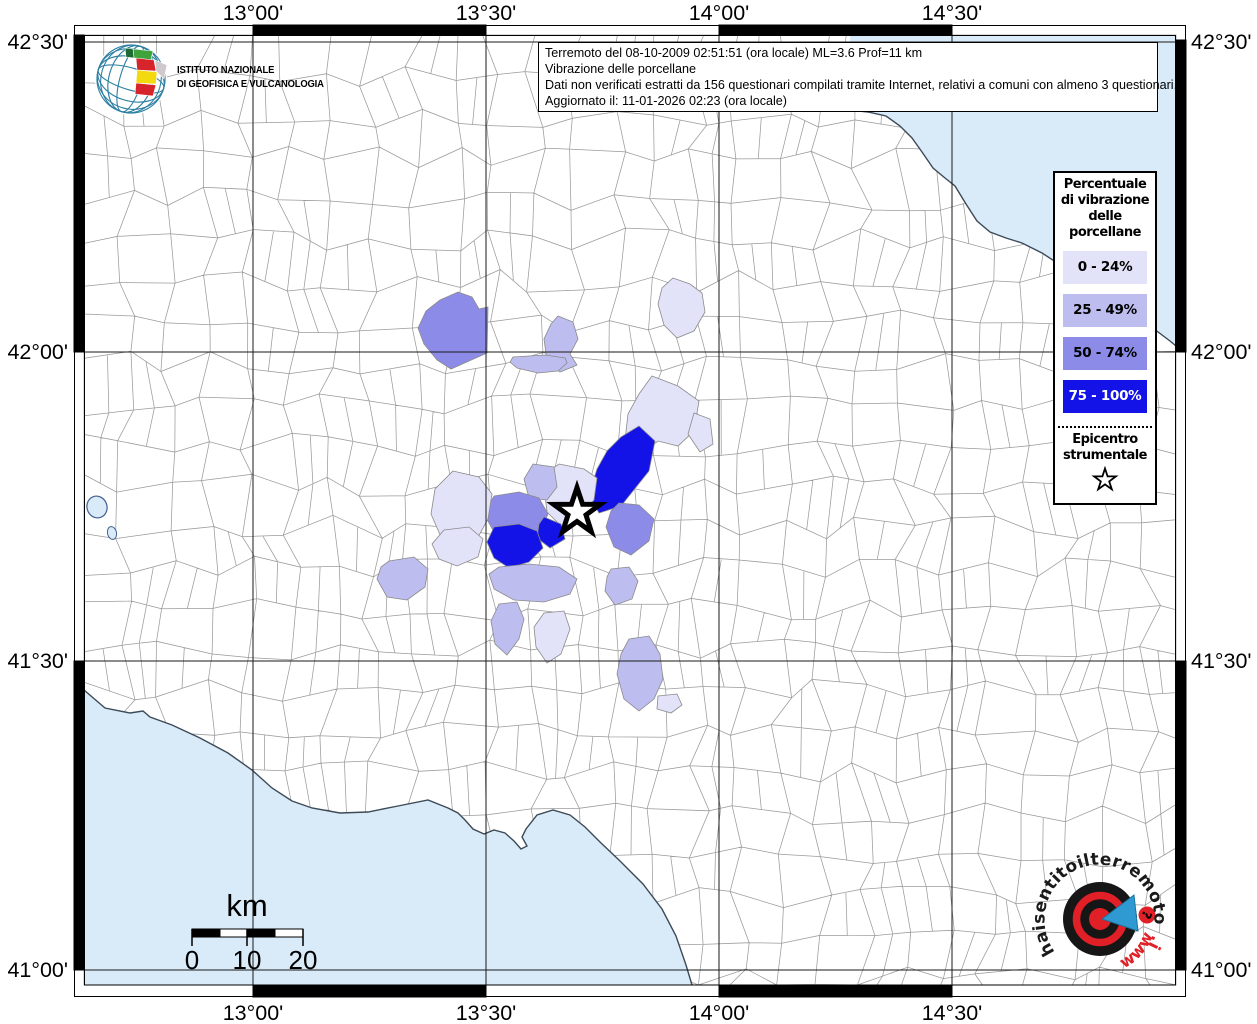 The height and width of the screenshot is (1024, 1257). What do you see at coordinates (1105, 267) in the screenshot?
I see `legend-class-swatch: 0 - 24%` at bounding box center [1105, 267].